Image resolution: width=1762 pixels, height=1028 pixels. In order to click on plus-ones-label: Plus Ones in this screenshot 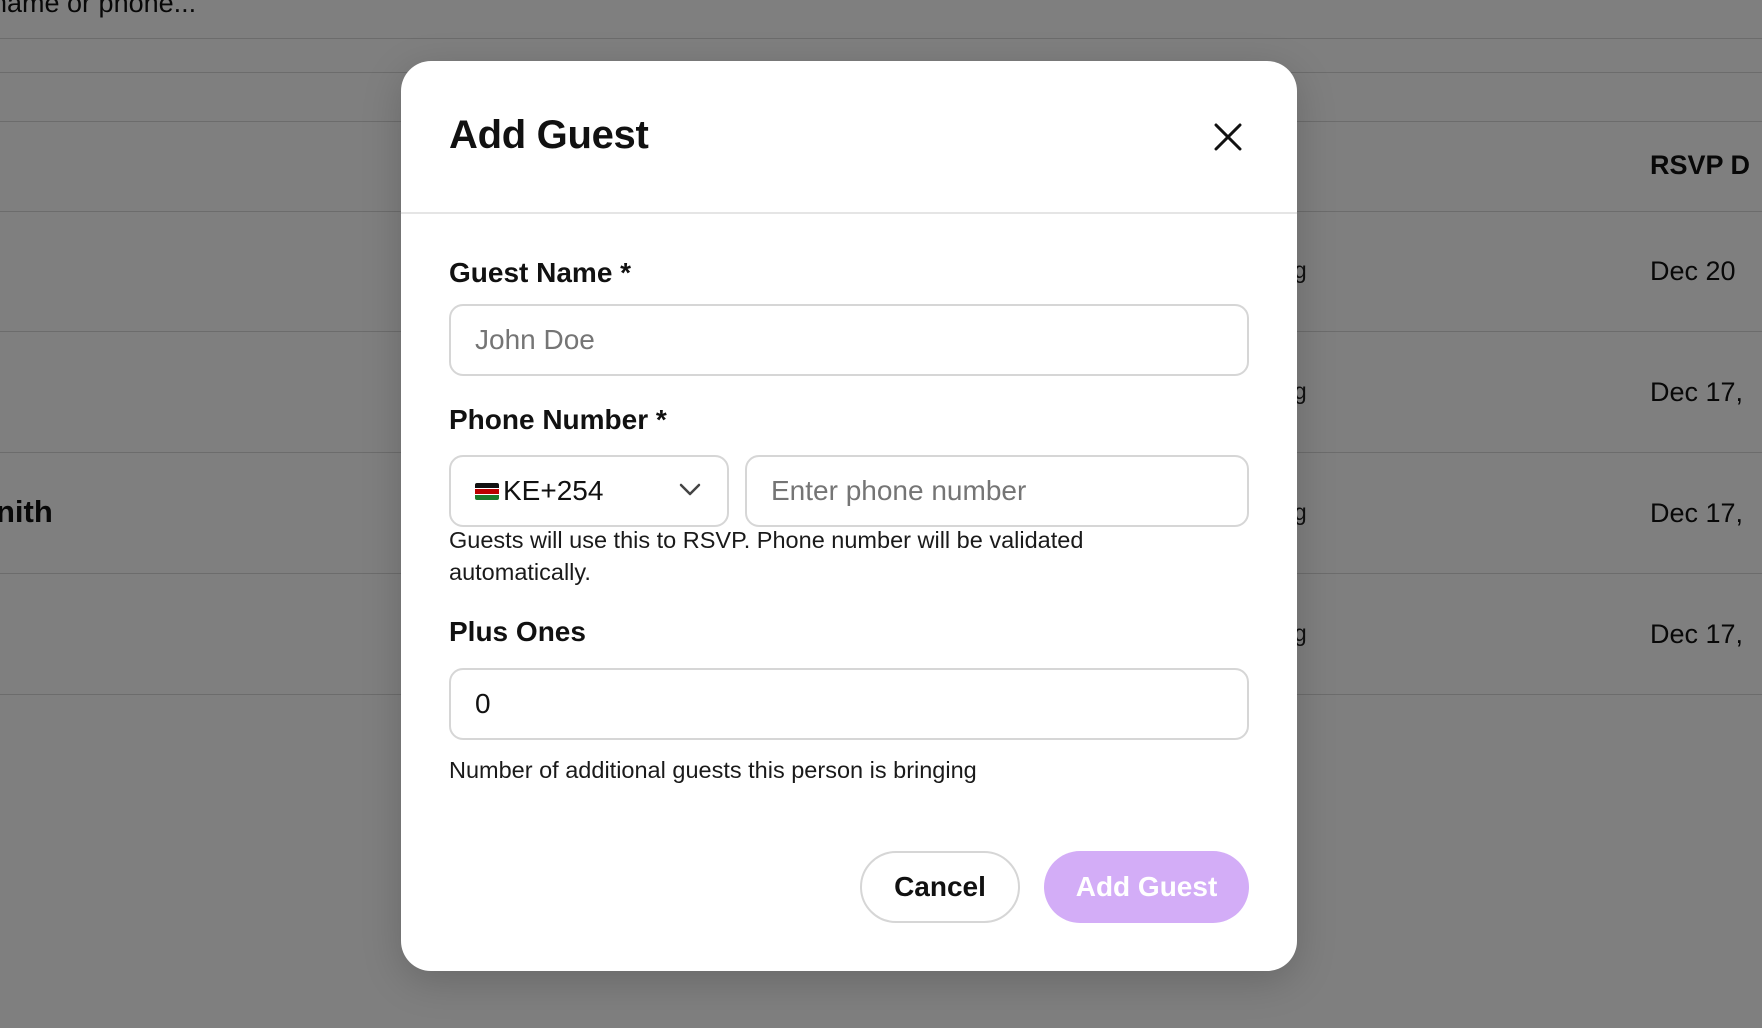, I will do `click(517, 631)`.